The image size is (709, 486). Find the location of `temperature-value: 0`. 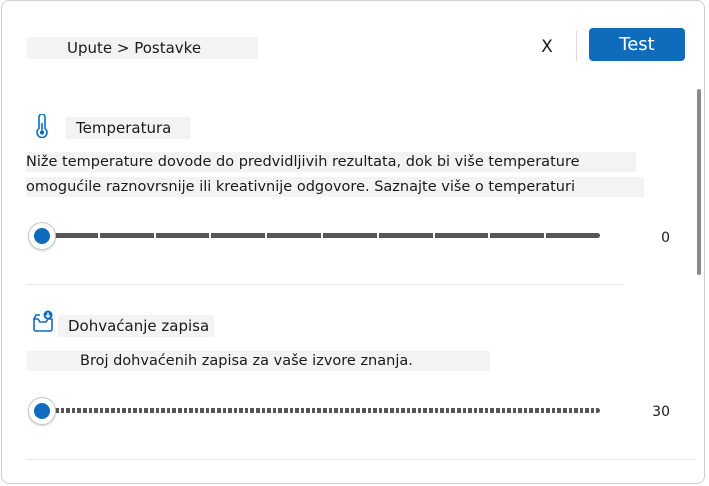

temperature-value: 0 is located at coordinates (665, 238).